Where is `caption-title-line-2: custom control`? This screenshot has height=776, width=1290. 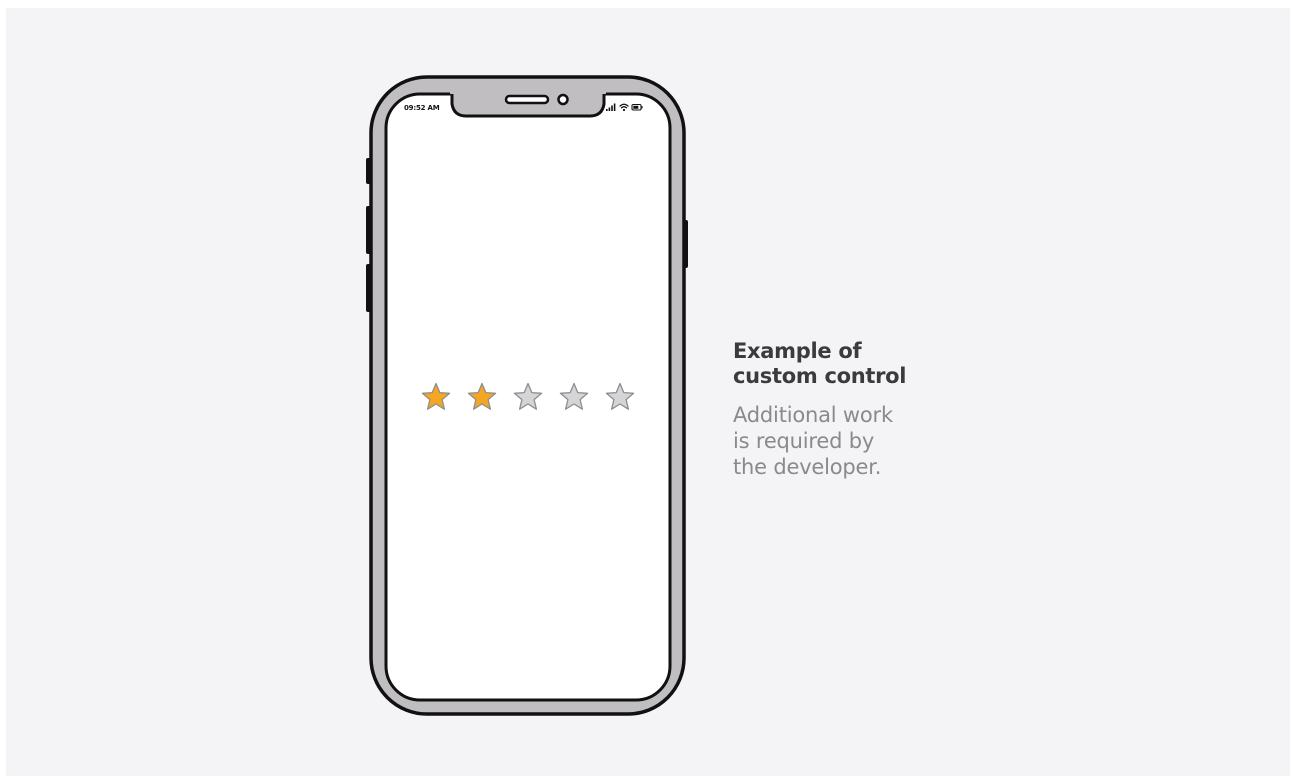 caption-title-line-2: custom control is located at coordinates (820, 376).